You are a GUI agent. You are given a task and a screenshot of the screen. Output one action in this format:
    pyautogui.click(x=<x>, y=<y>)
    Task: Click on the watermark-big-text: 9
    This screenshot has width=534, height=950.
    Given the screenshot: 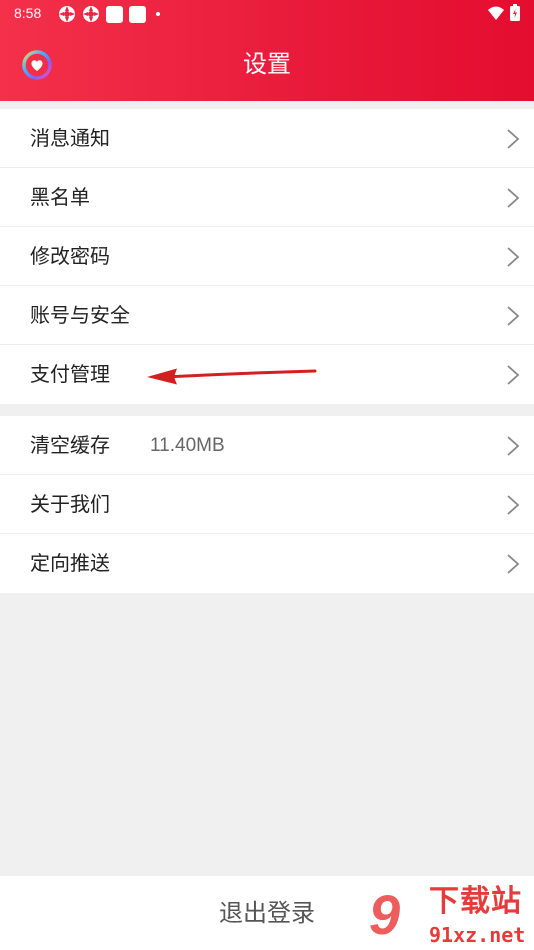 What is the action you would take?
    pyautogui.click(x=385, y=914)
    